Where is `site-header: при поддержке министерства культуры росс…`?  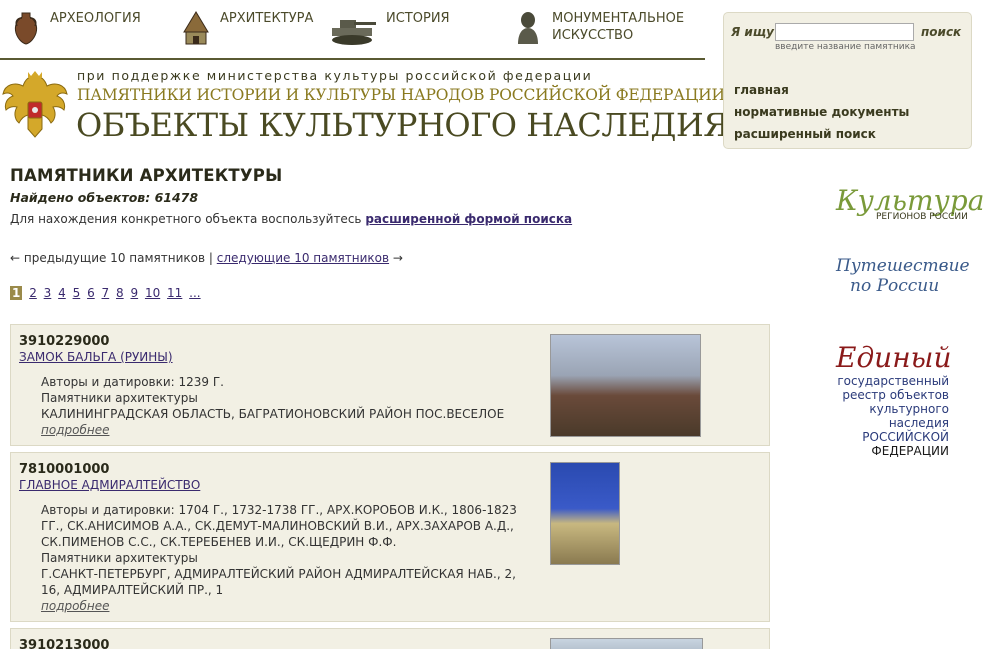 site-header: при поддержке министерства культуры росс… is located at coordinates (364, 106).